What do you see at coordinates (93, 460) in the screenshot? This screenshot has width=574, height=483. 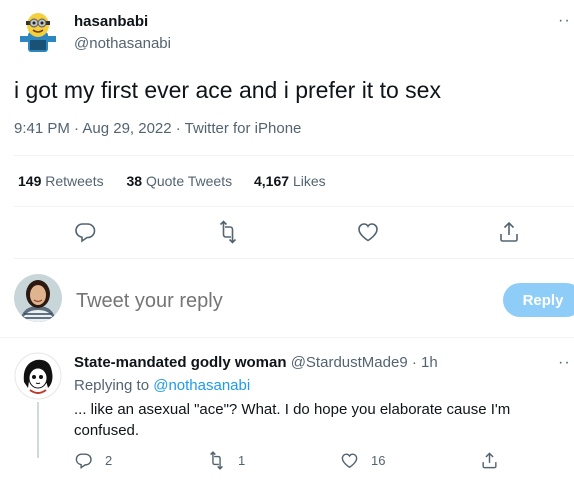 I see `reply-reply-action: 2` at bounding box center [93, 460].